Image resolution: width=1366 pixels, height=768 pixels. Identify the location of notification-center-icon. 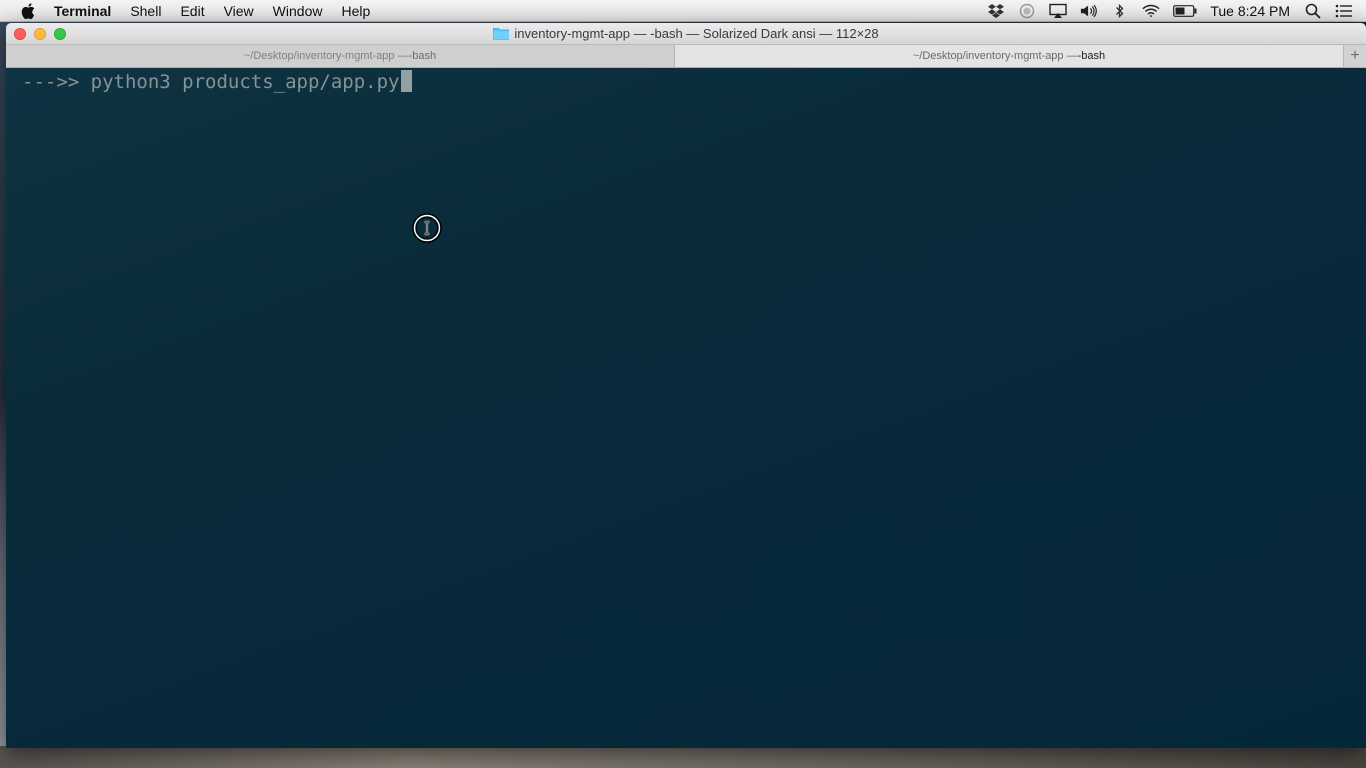
(1344, 11).